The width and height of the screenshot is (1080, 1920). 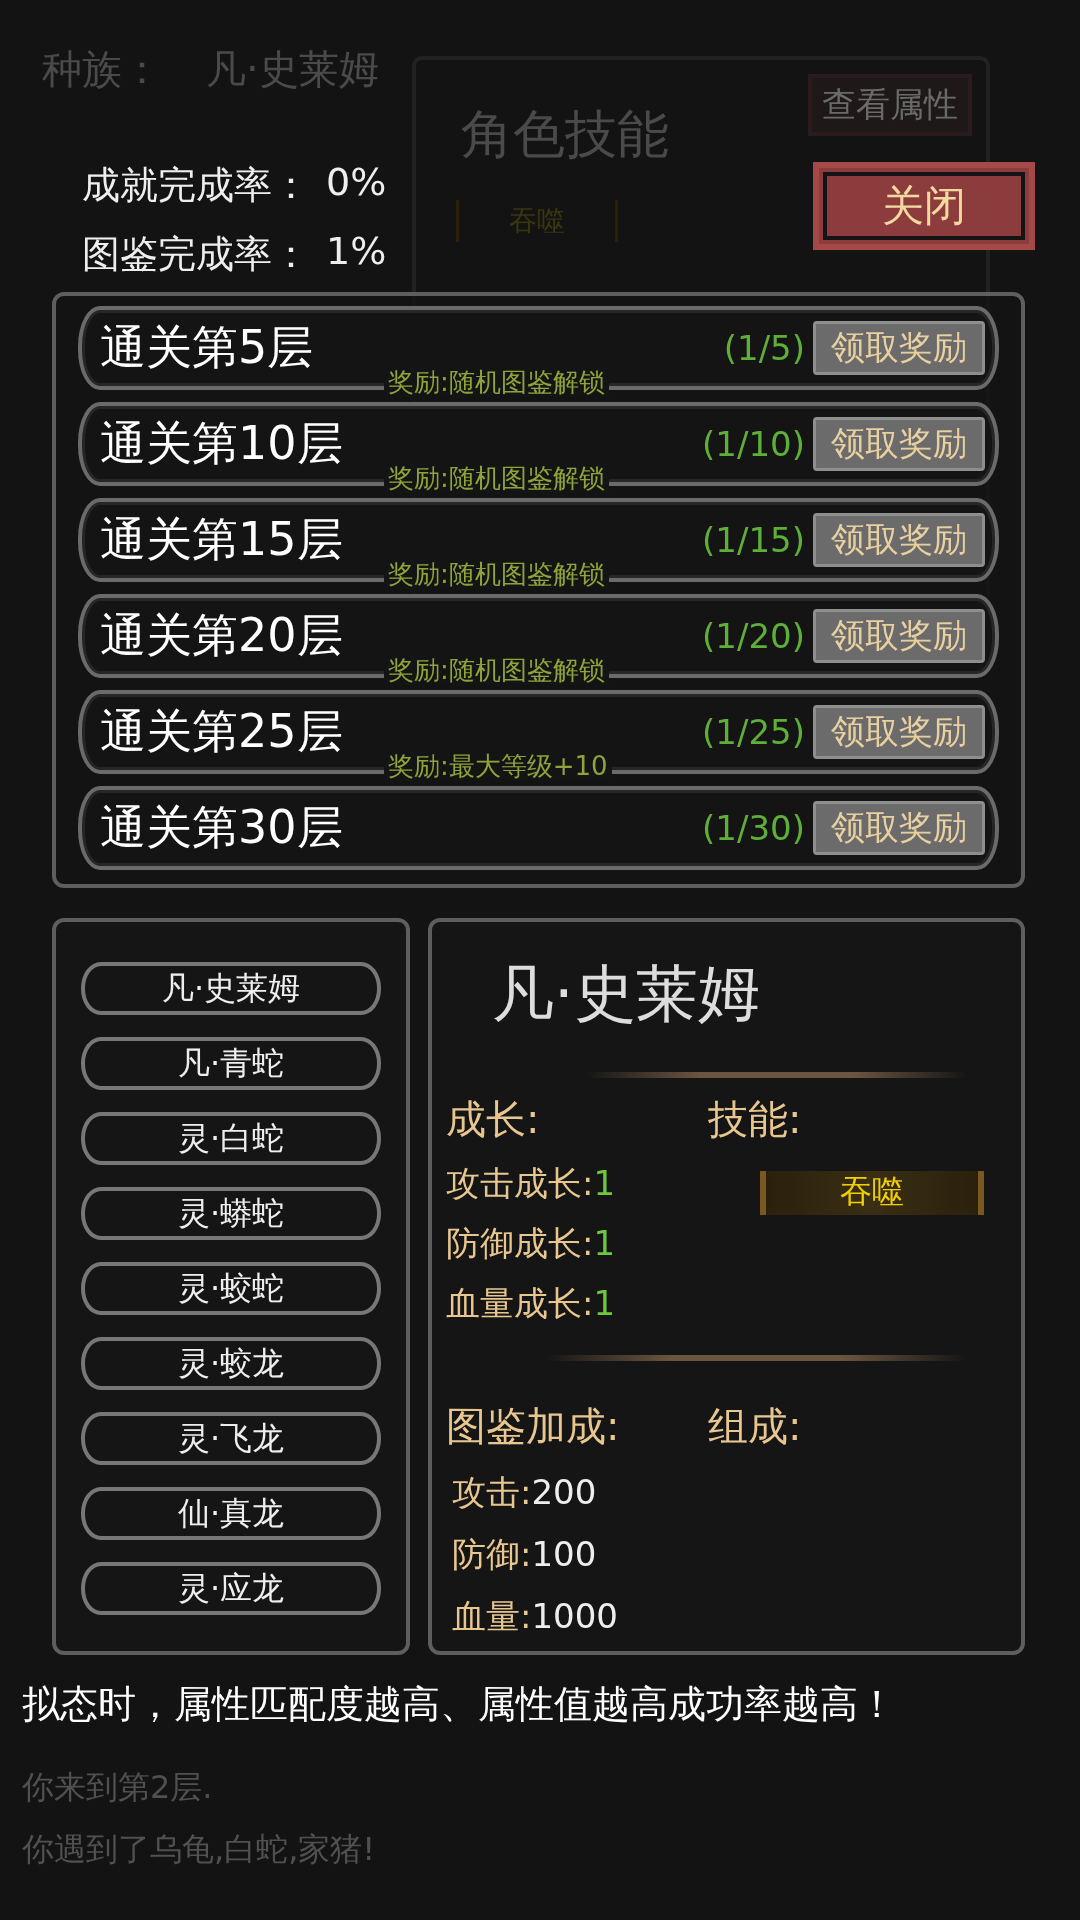 What do you see at coordinates (222, 635) in the screenshot?
I see `achievement-title: 通关第20层` at bounding box center [222, 635].